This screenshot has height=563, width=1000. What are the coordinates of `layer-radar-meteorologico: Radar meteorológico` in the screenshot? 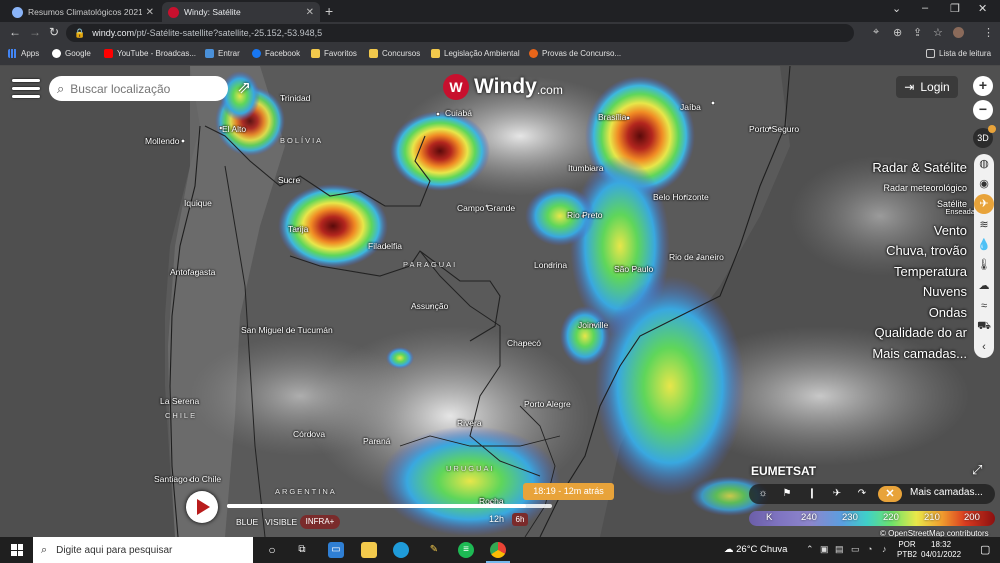 It's located at (919, 188).